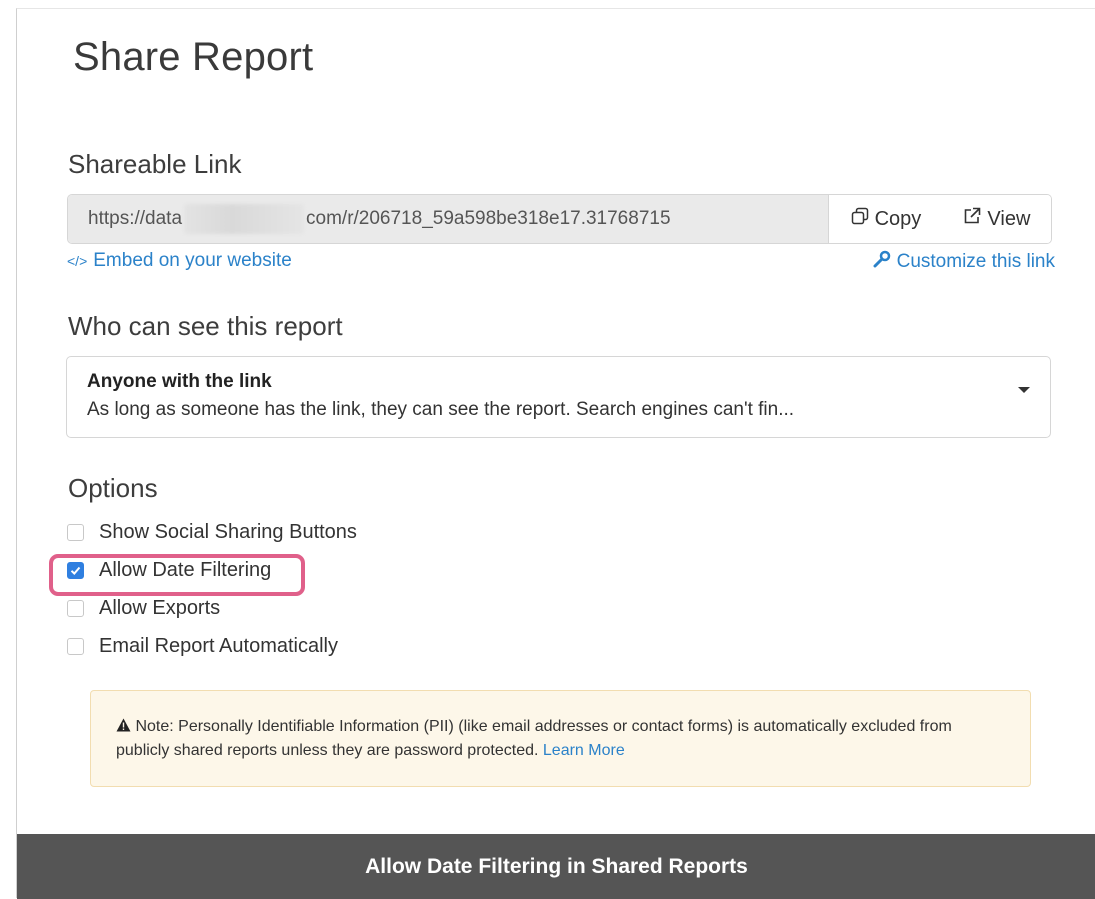 The width and height of the screenshot is (1095, 899). I want to click on page-title: Share Report, so click(193, 57).